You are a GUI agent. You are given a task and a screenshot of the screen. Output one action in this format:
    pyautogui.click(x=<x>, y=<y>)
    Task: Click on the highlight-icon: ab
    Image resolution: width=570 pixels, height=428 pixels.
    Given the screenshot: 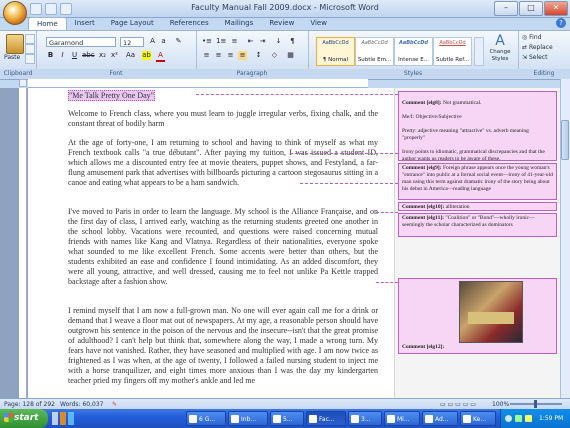 What is the action you would take?
    pyautogui.click(x=146, y=55)
    